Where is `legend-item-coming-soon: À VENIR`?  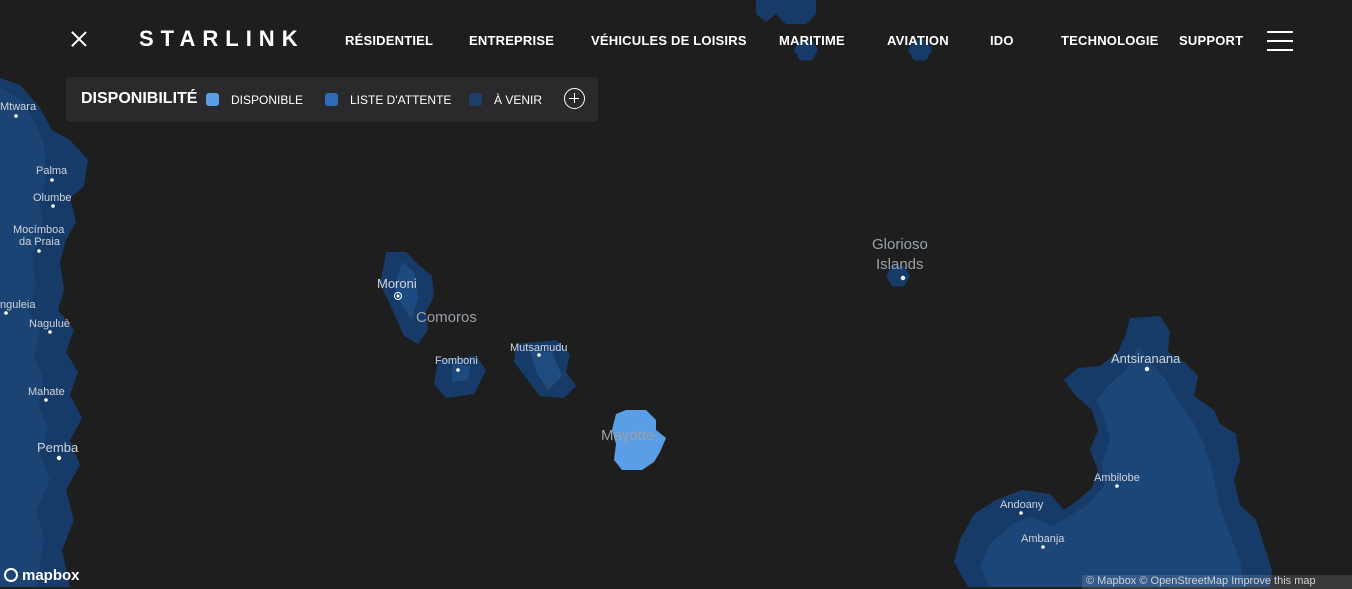 legend-item-coming-soon: À VENIR is located at coordinates (505, 100).